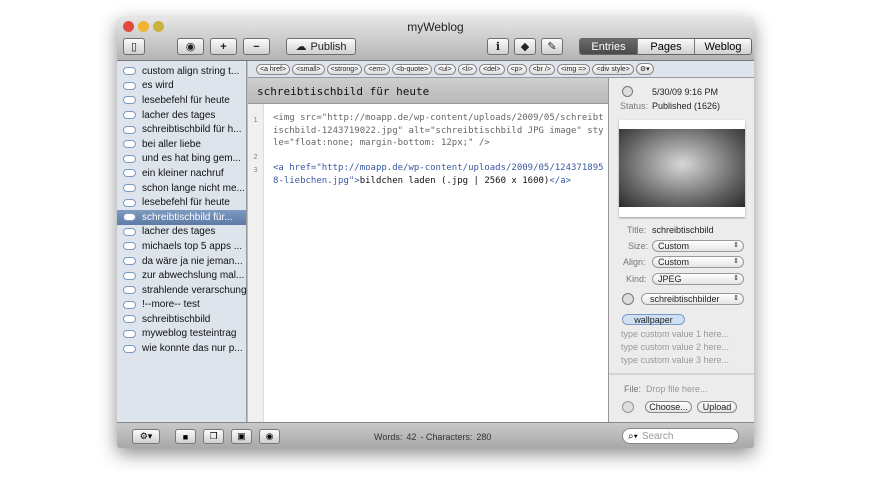 This screenshot has height=490, width=870. What do you see at coordinates (491, 69) in the screenshot?
I see `insert-tag-button: <del>` at bounding box center [491, 69].